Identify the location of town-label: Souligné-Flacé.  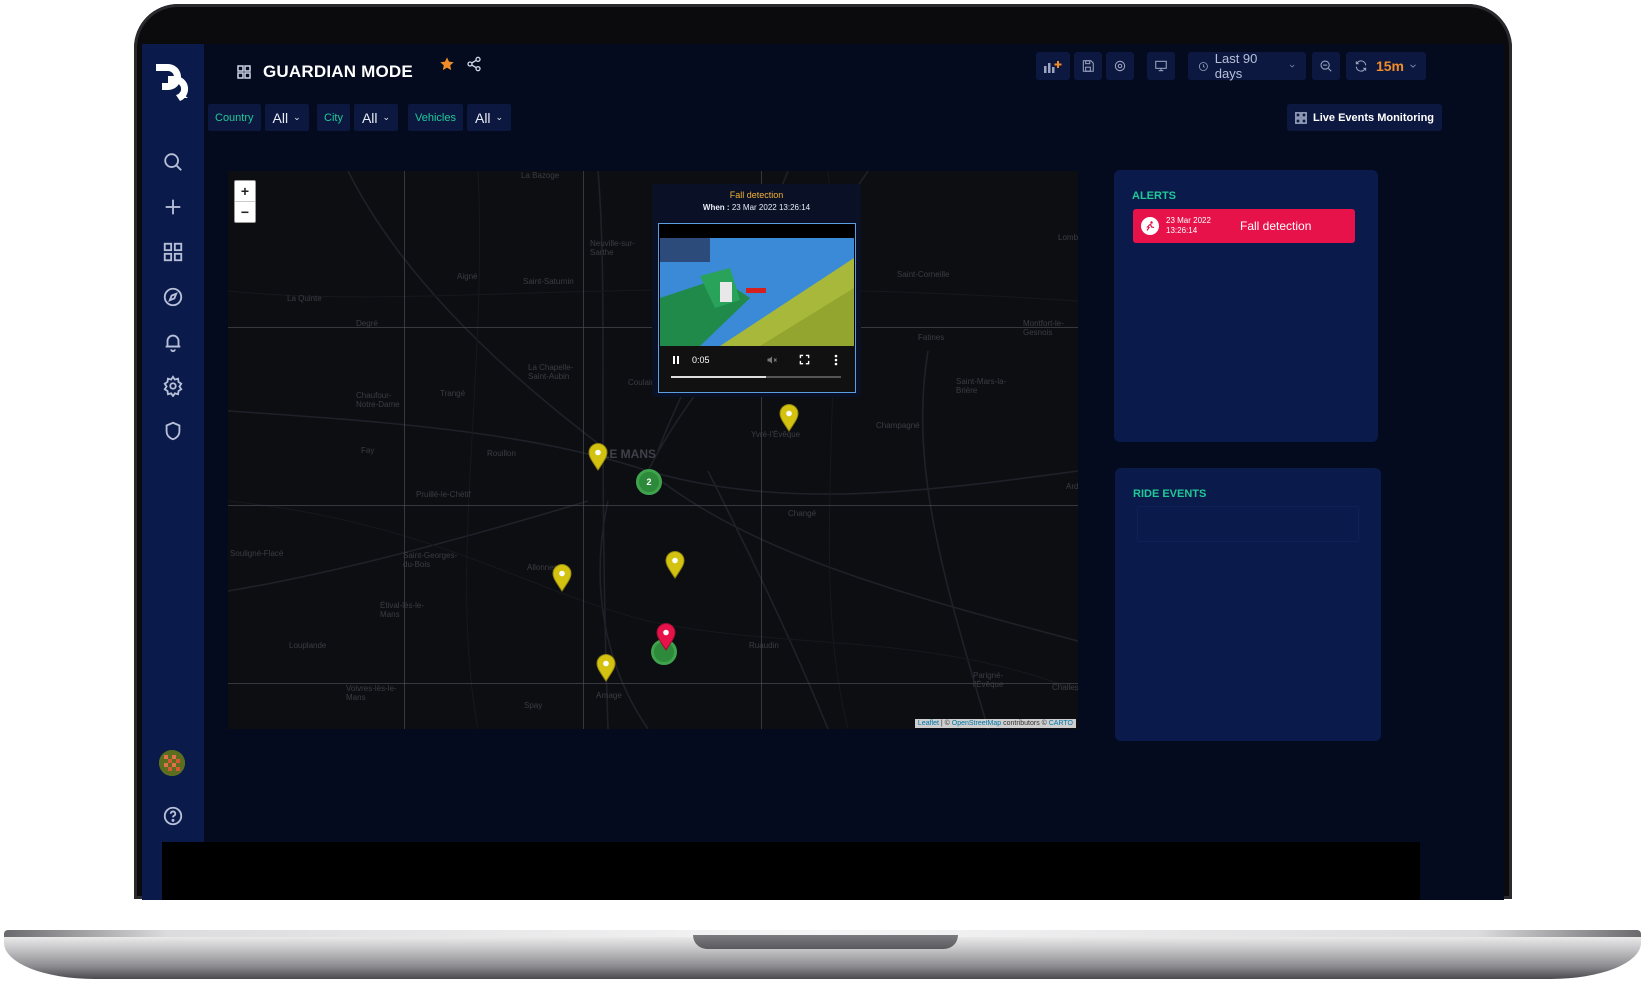
(257, 553).